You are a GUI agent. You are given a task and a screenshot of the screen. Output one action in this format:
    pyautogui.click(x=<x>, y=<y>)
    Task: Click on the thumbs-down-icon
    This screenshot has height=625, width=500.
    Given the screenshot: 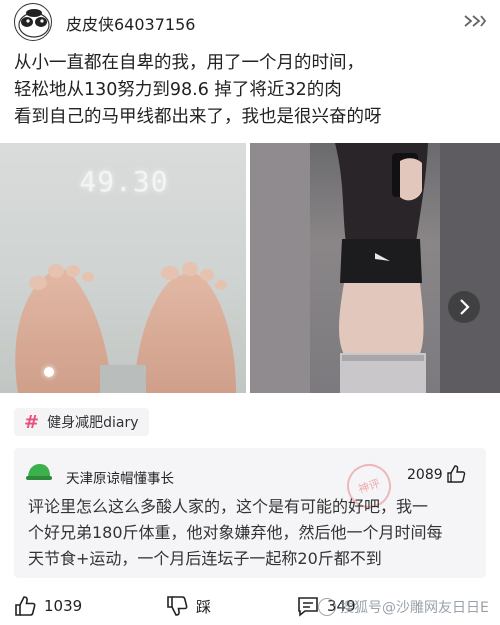 What is the action you would take?
    pyautogui.click(x=177, y=606)
    